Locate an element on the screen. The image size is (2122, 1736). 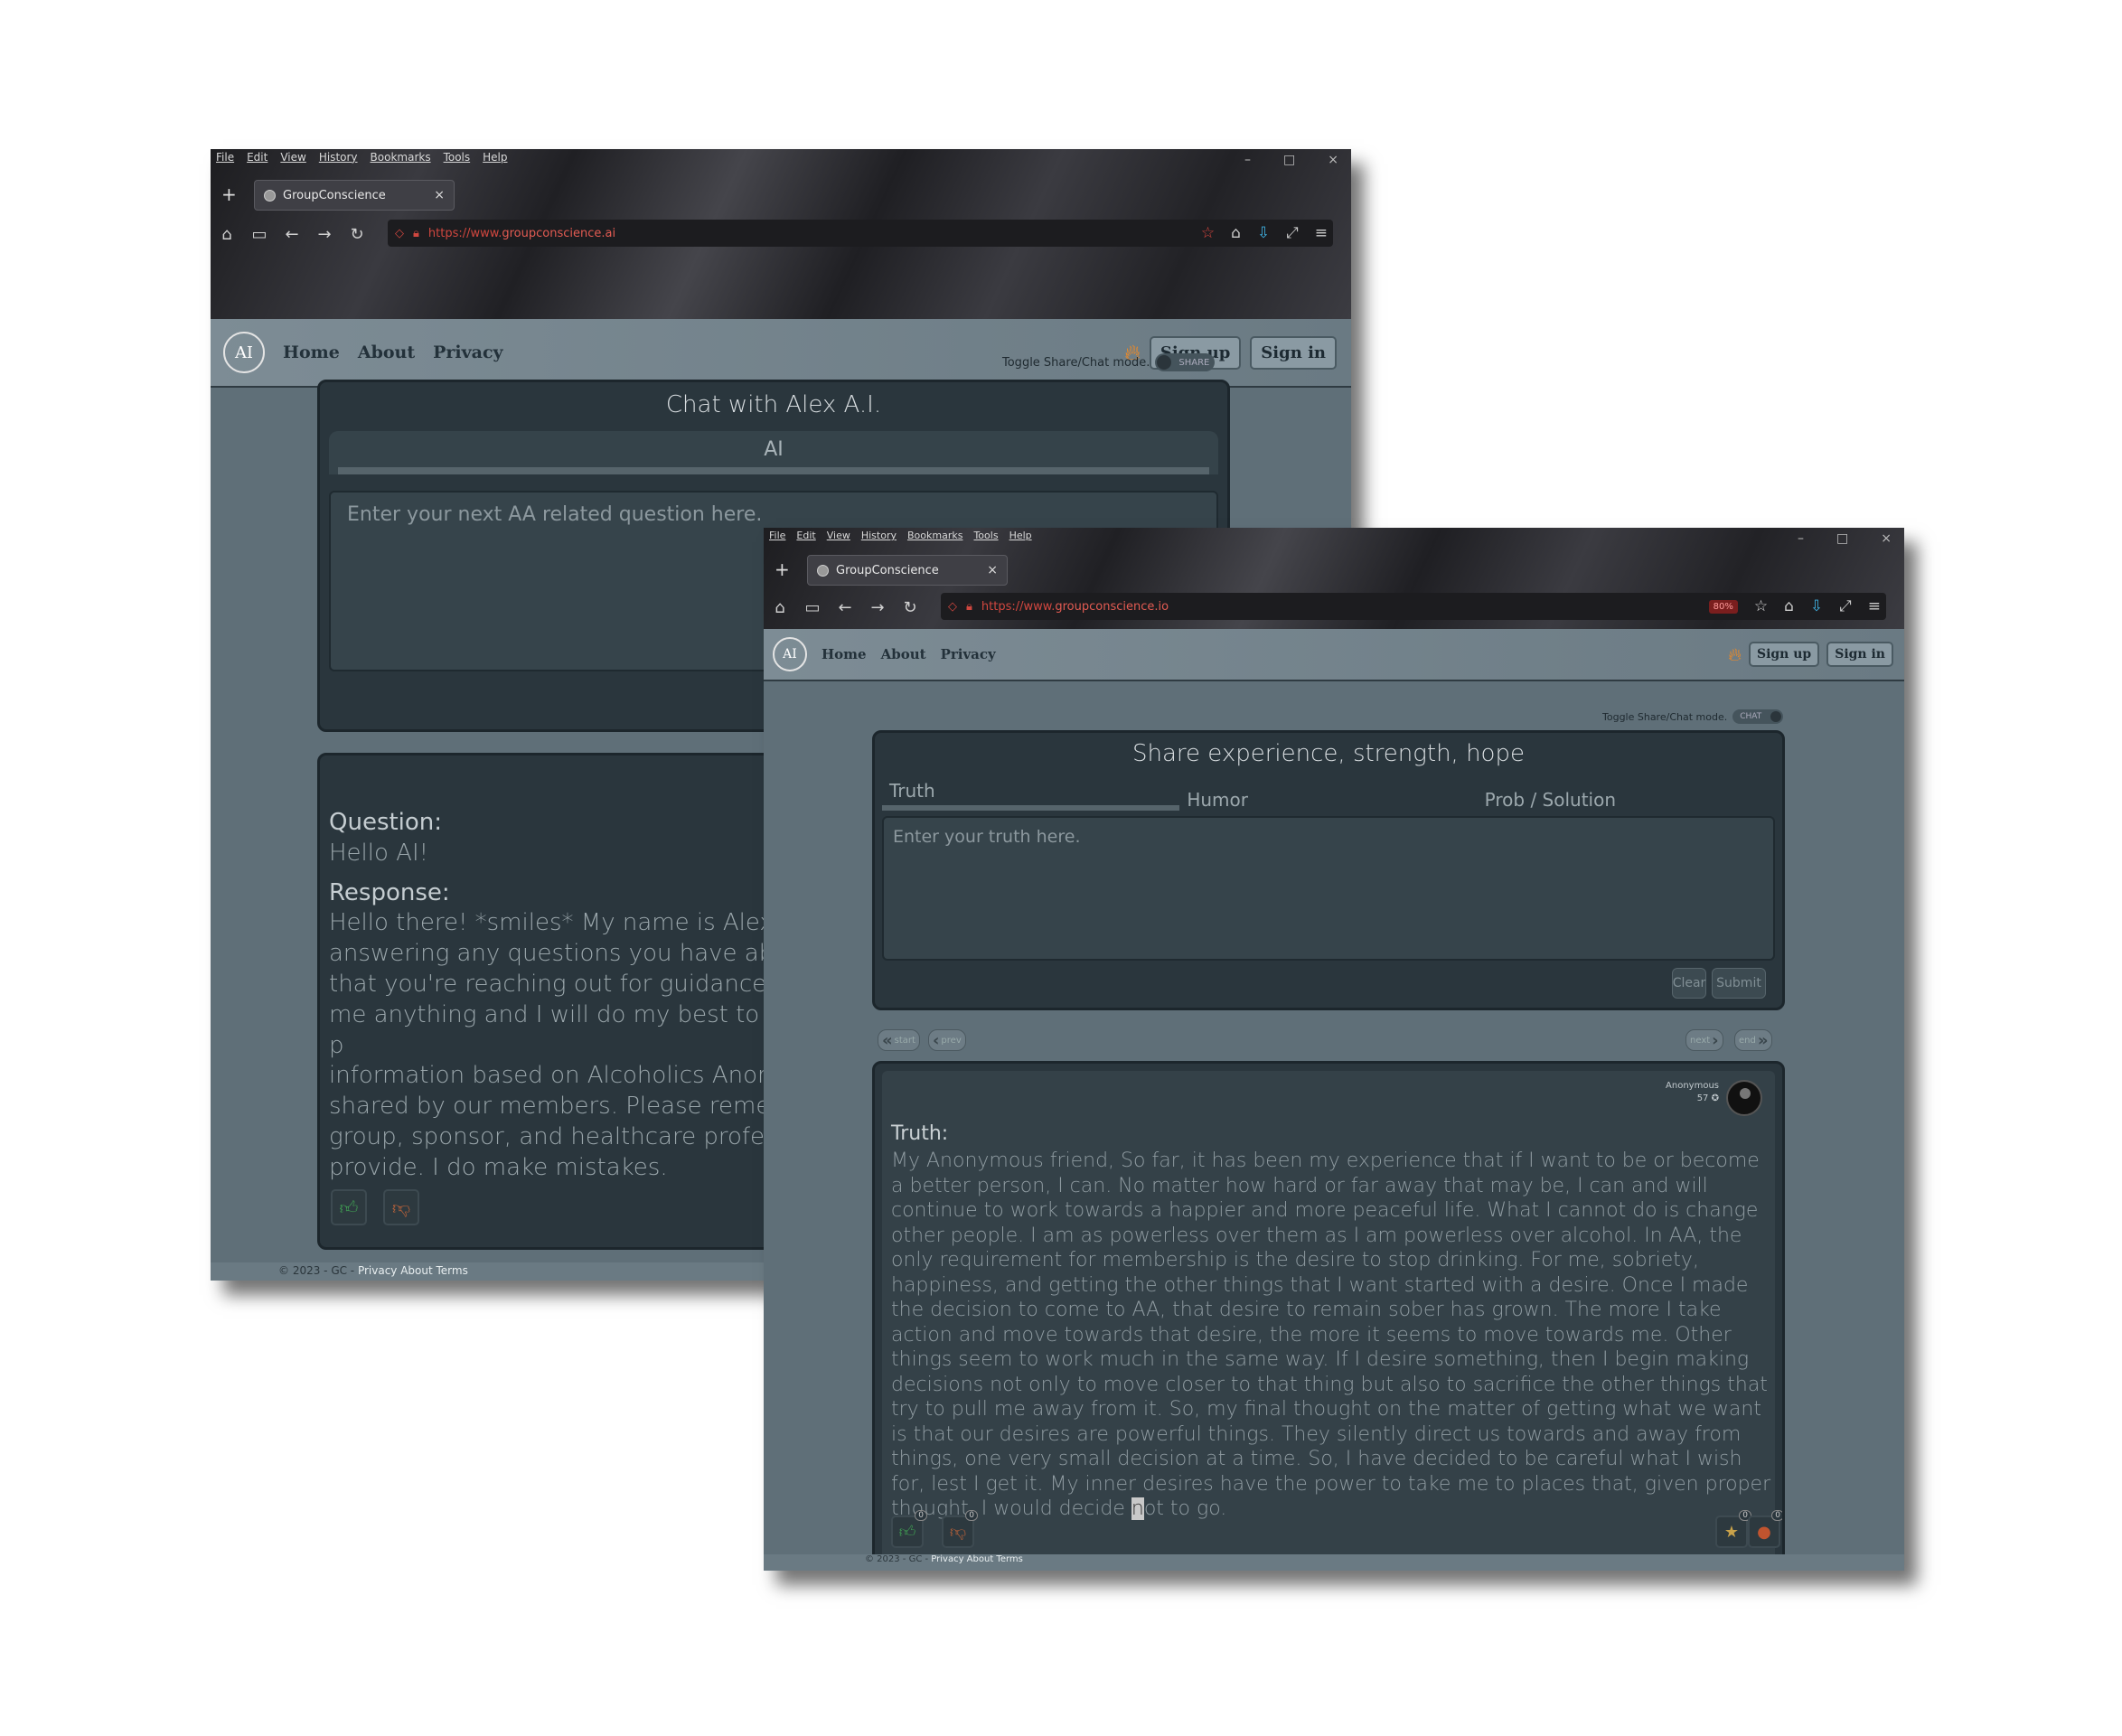
thumbs-up-button: 👍︎ 0 is located at coordinates (909, 1529).